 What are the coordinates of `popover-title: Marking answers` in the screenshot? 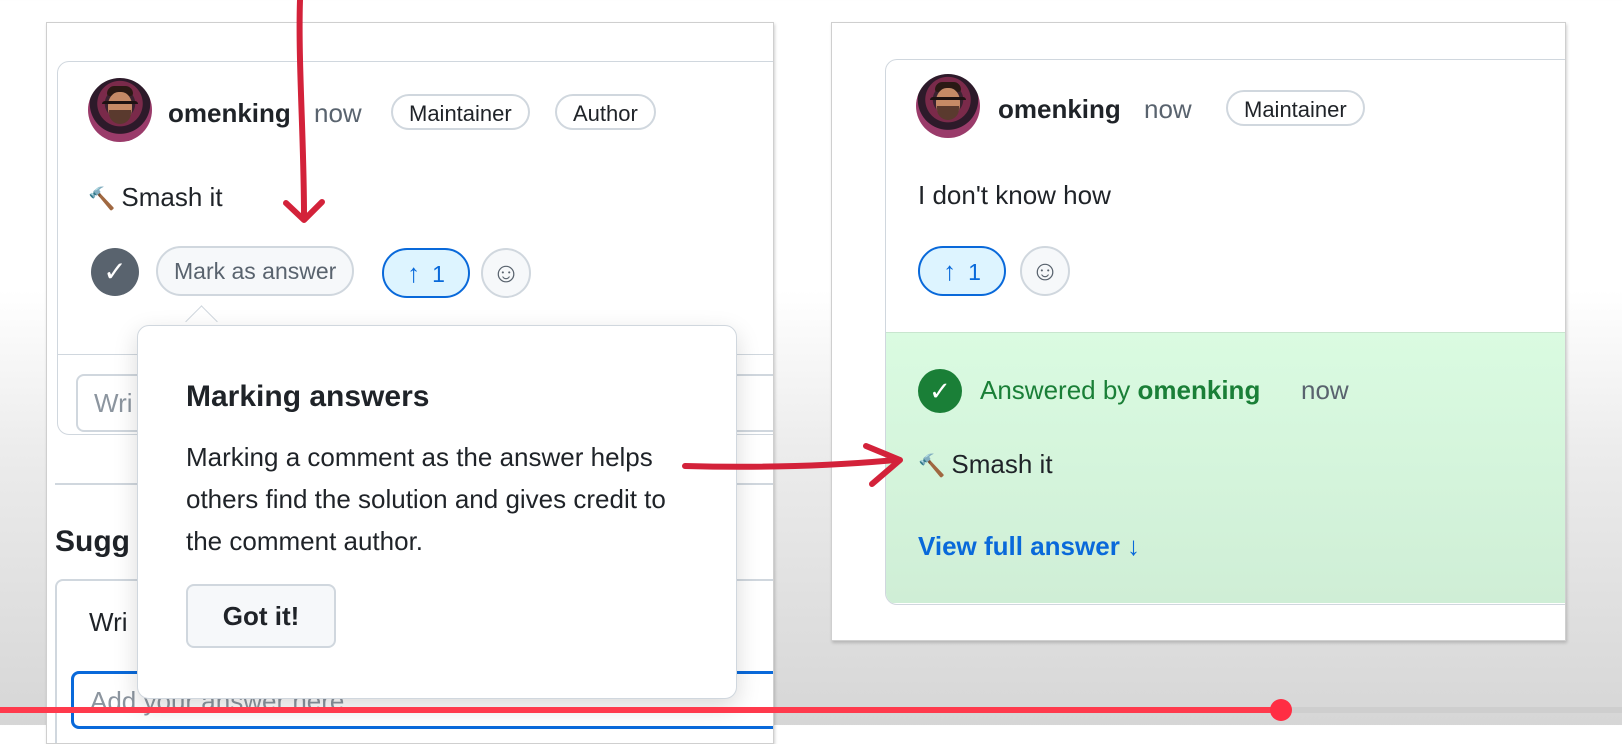 It's located at (308, 396).